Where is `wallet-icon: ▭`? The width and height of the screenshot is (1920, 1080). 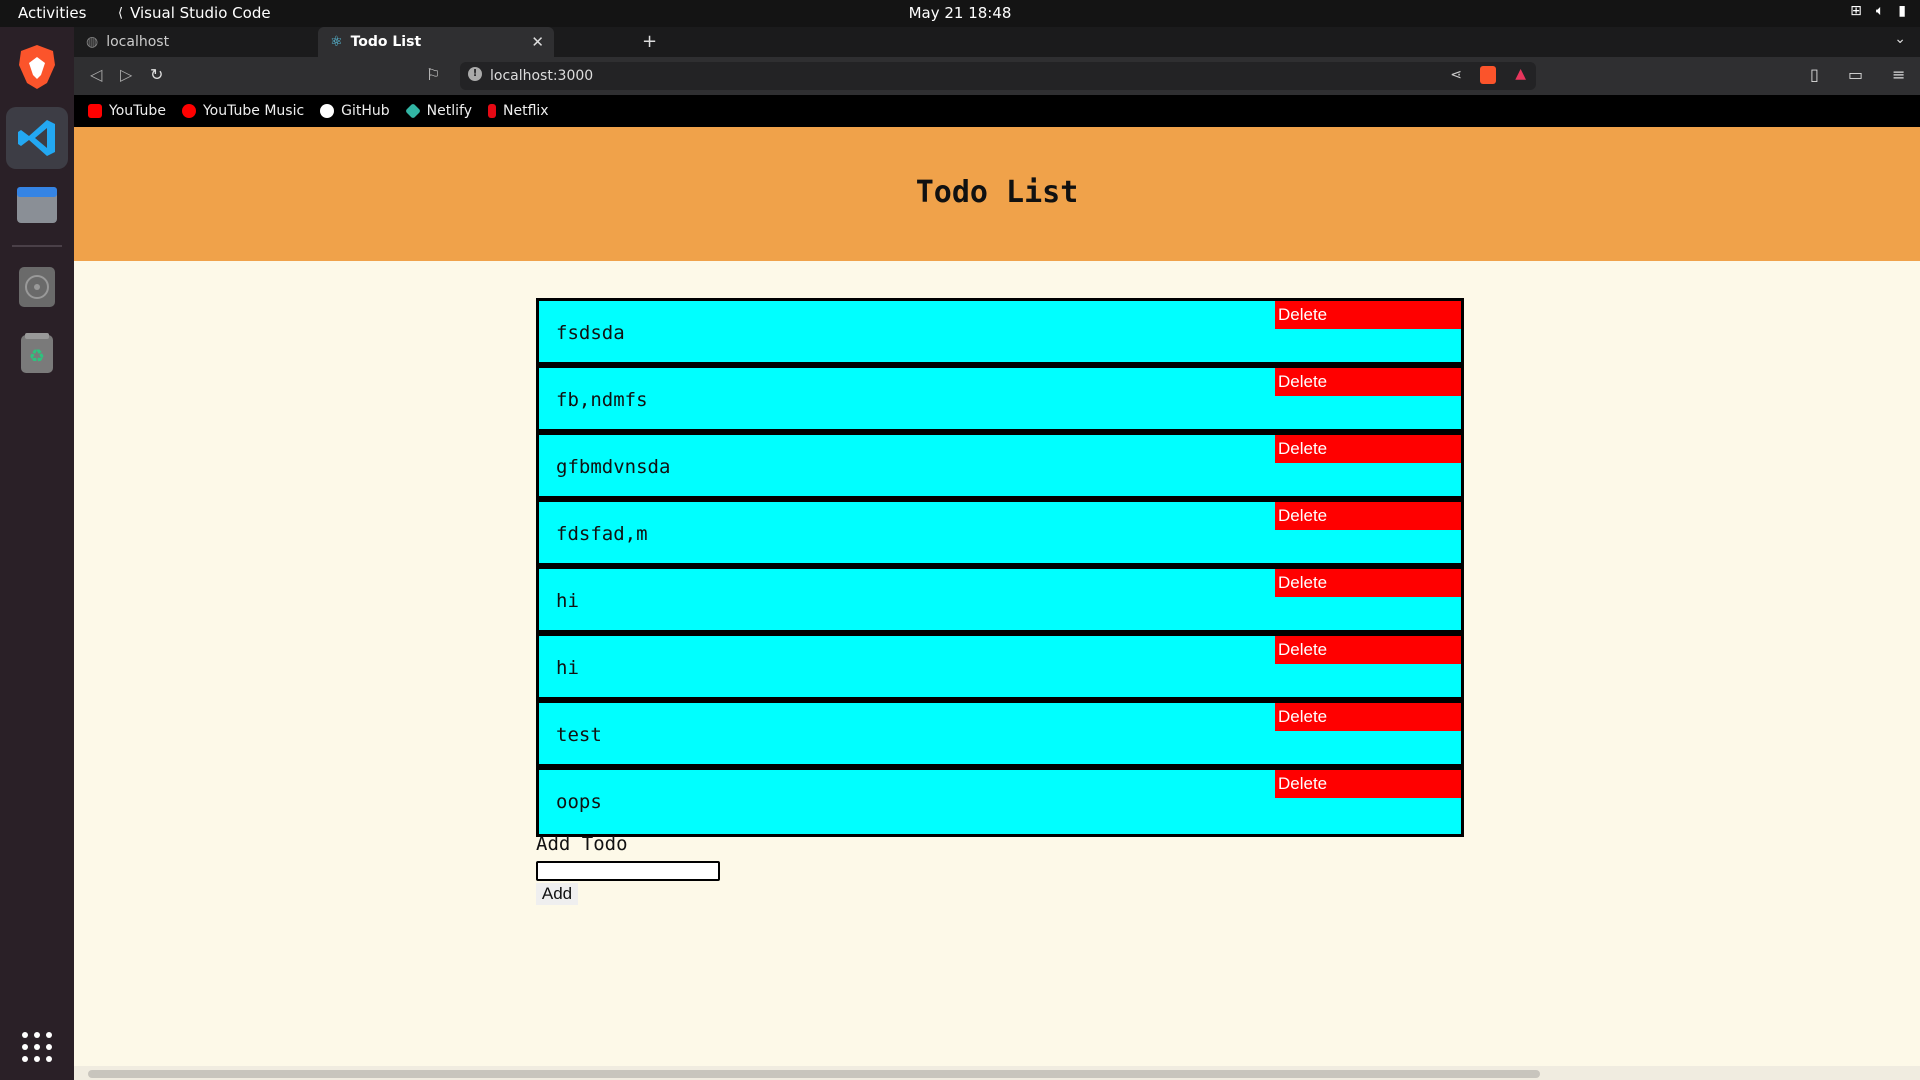
wallet-icon: ▭ is located at coordinates (1855, 74).